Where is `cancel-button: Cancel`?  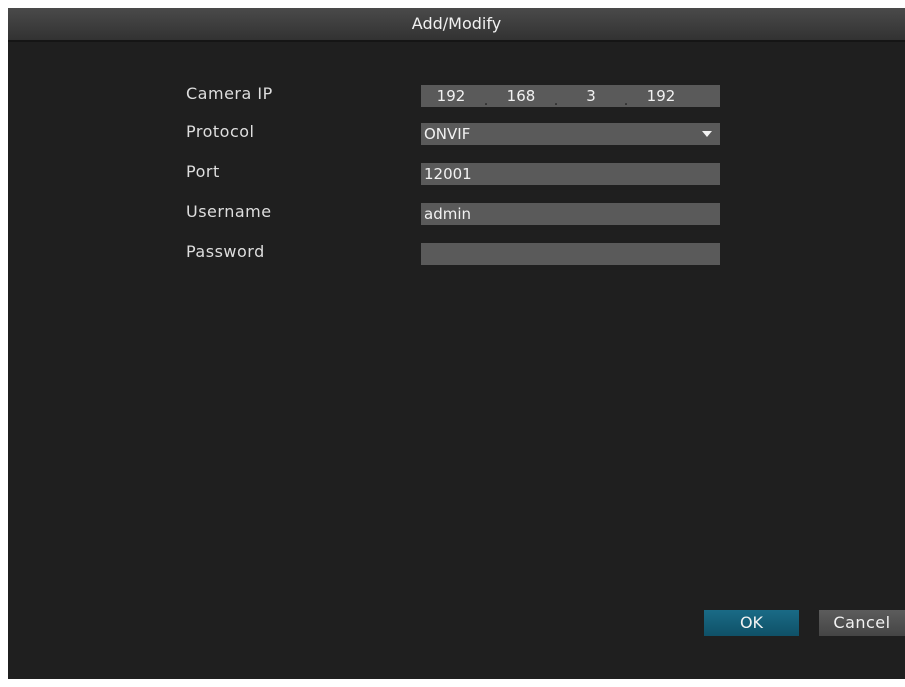 cancel-button: Cancel is located at coordinates (862, 623).